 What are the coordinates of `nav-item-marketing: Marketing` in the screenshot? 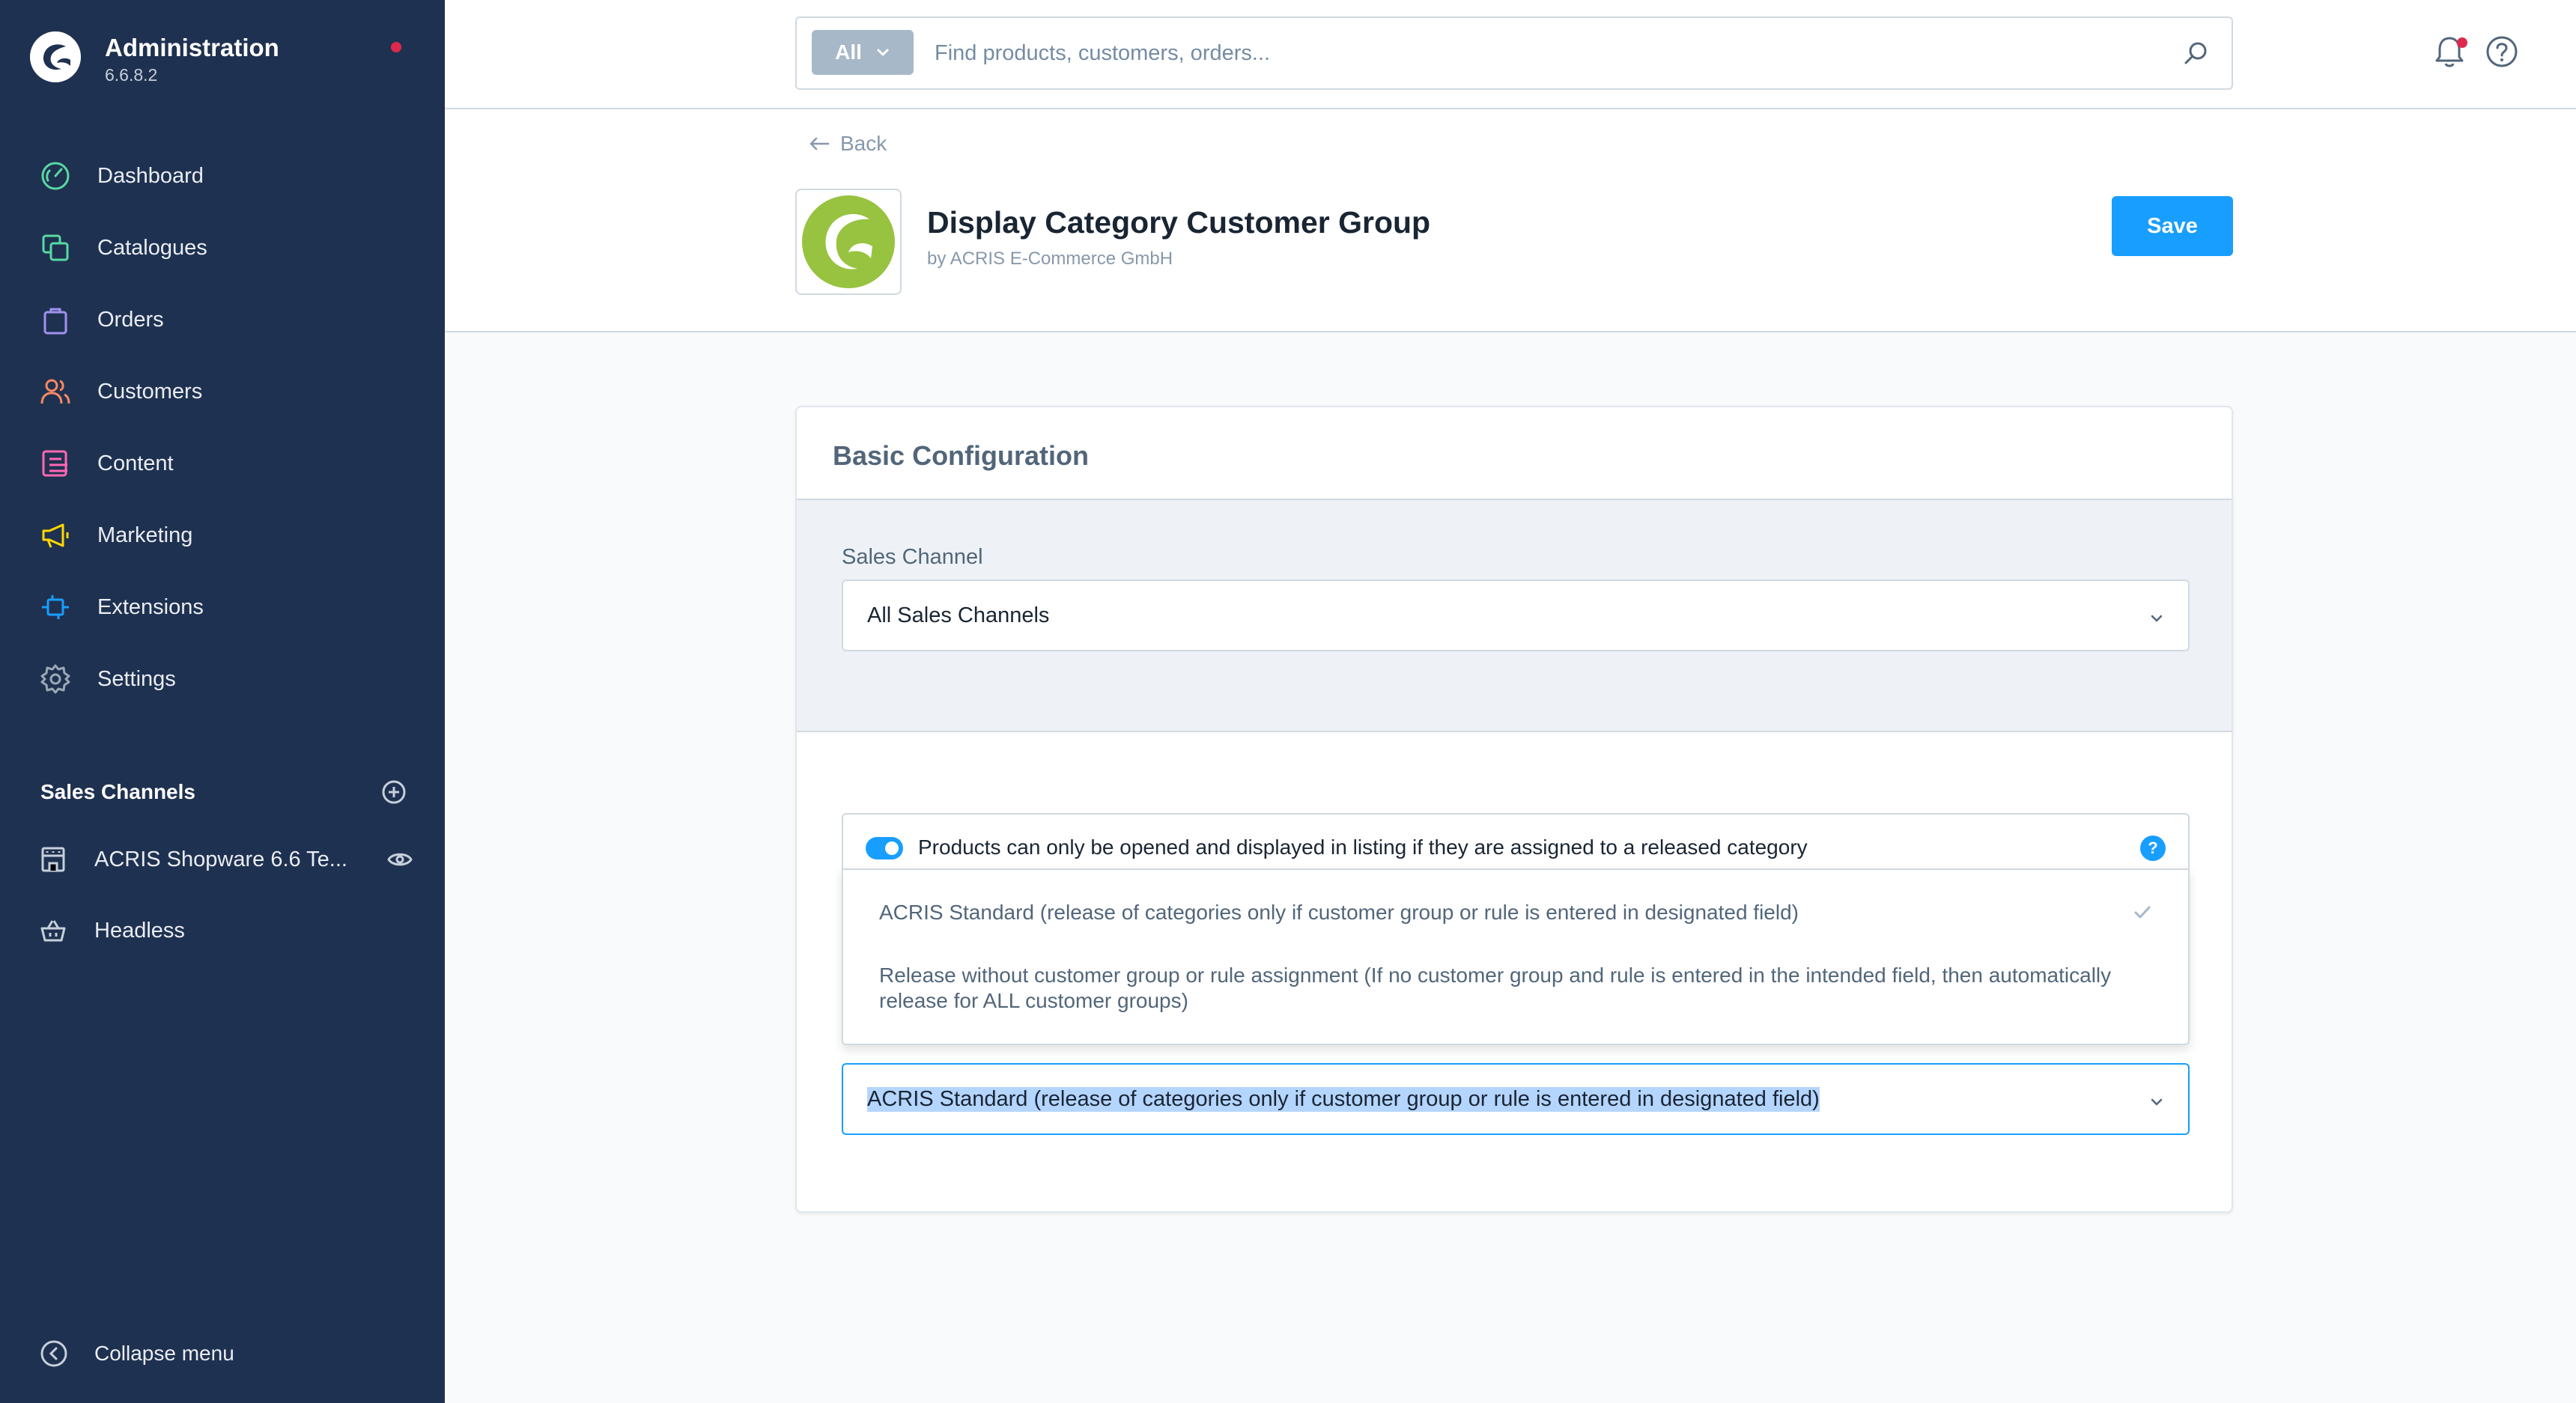 It's located at (222, 535).